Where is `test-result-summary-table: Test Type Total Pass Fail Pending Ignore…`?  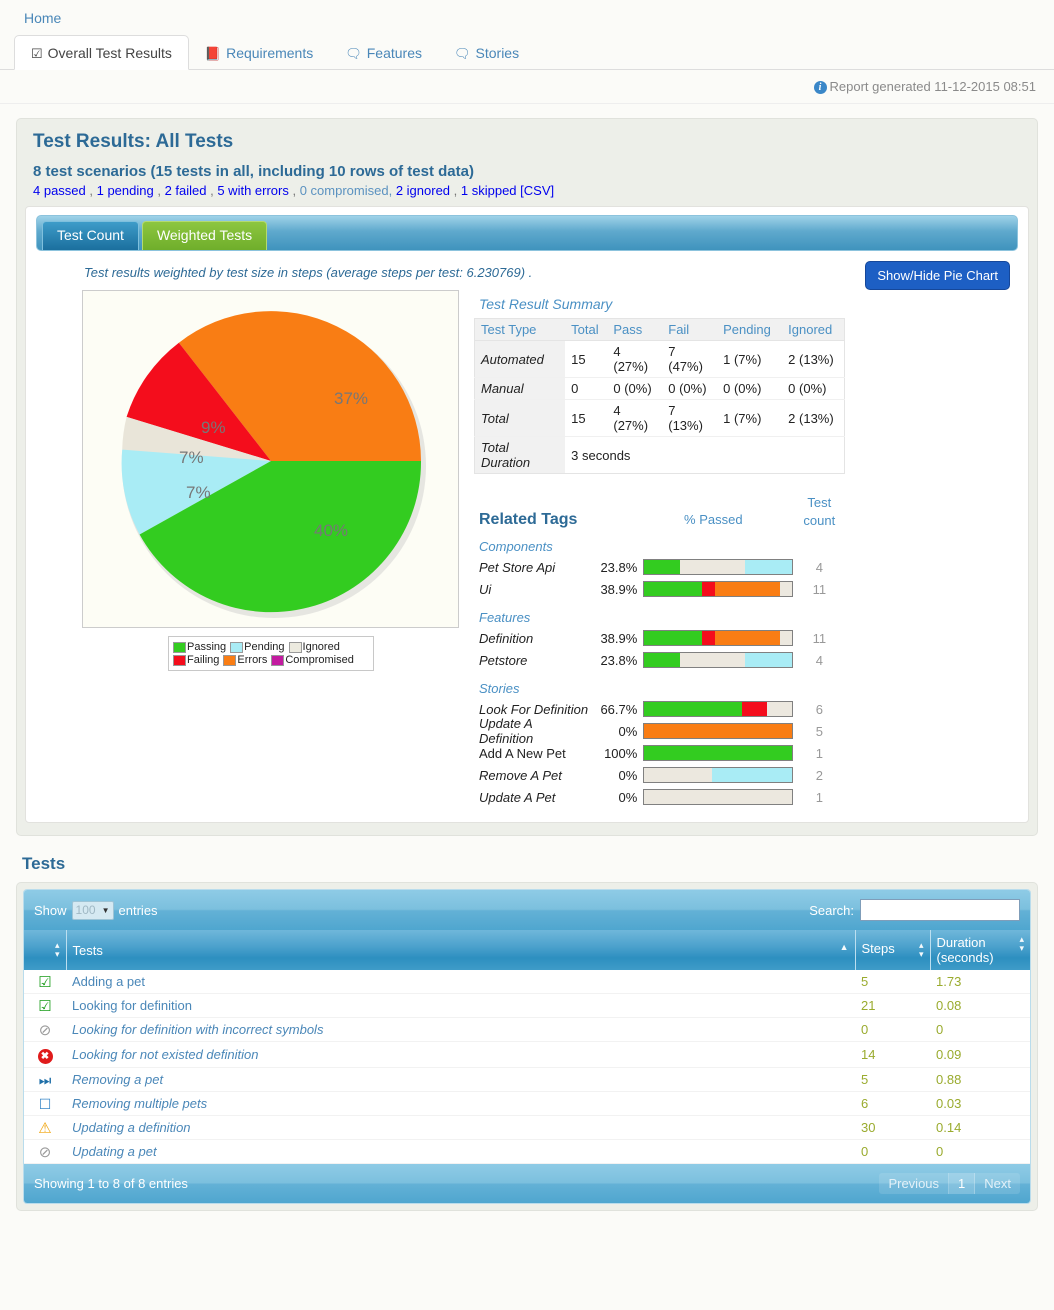
test-result-summary-table: Test Type Total Pass Fail Pending Ignore… is located at coordinates (660, 396).